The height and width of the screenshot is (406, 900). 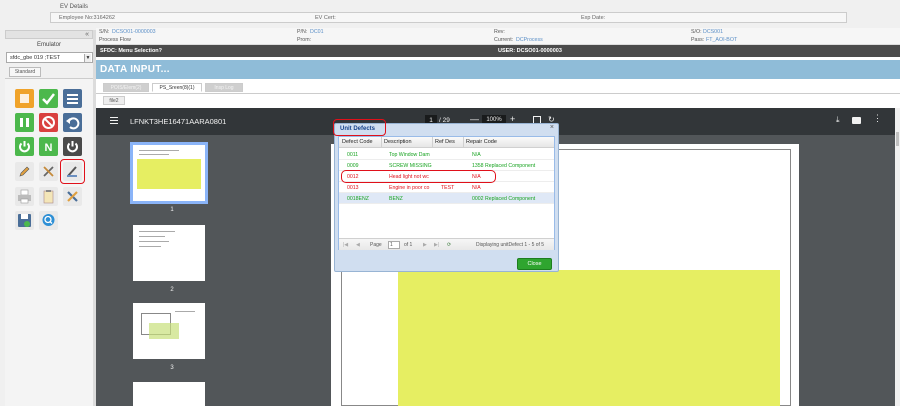 I want to click on pn-value: DC01, so click(x=317, y=32).